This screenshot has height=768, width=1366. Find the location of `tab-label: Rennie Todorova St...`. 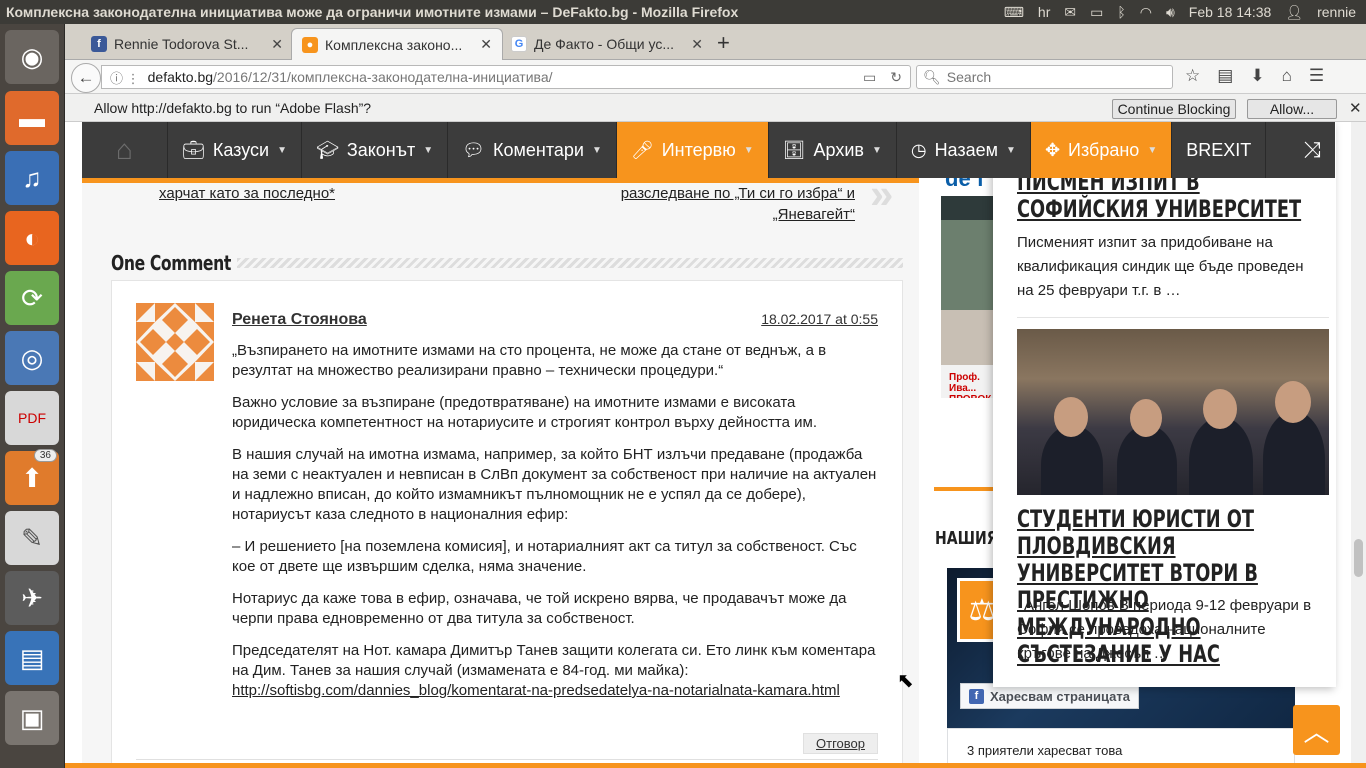

tab-label: Rennie Todorova St... is located at coordinates (181, 44).